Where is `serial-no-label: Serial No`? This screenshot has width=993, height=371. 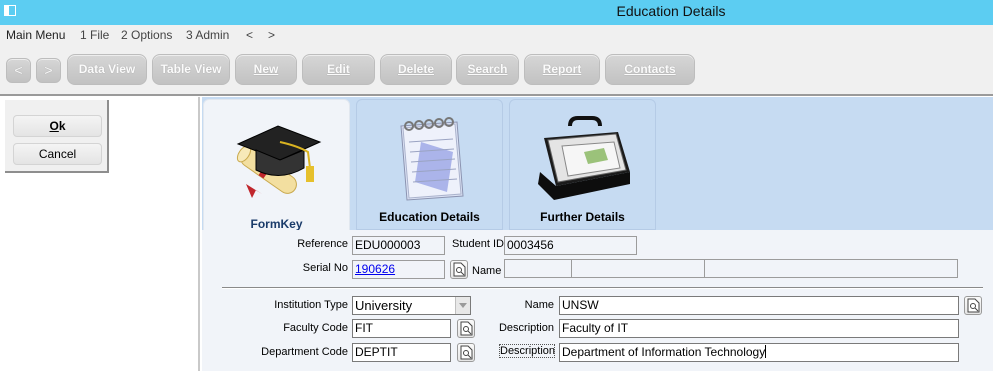
serial-no-label: Serial No is located at coordinates (325, 268).